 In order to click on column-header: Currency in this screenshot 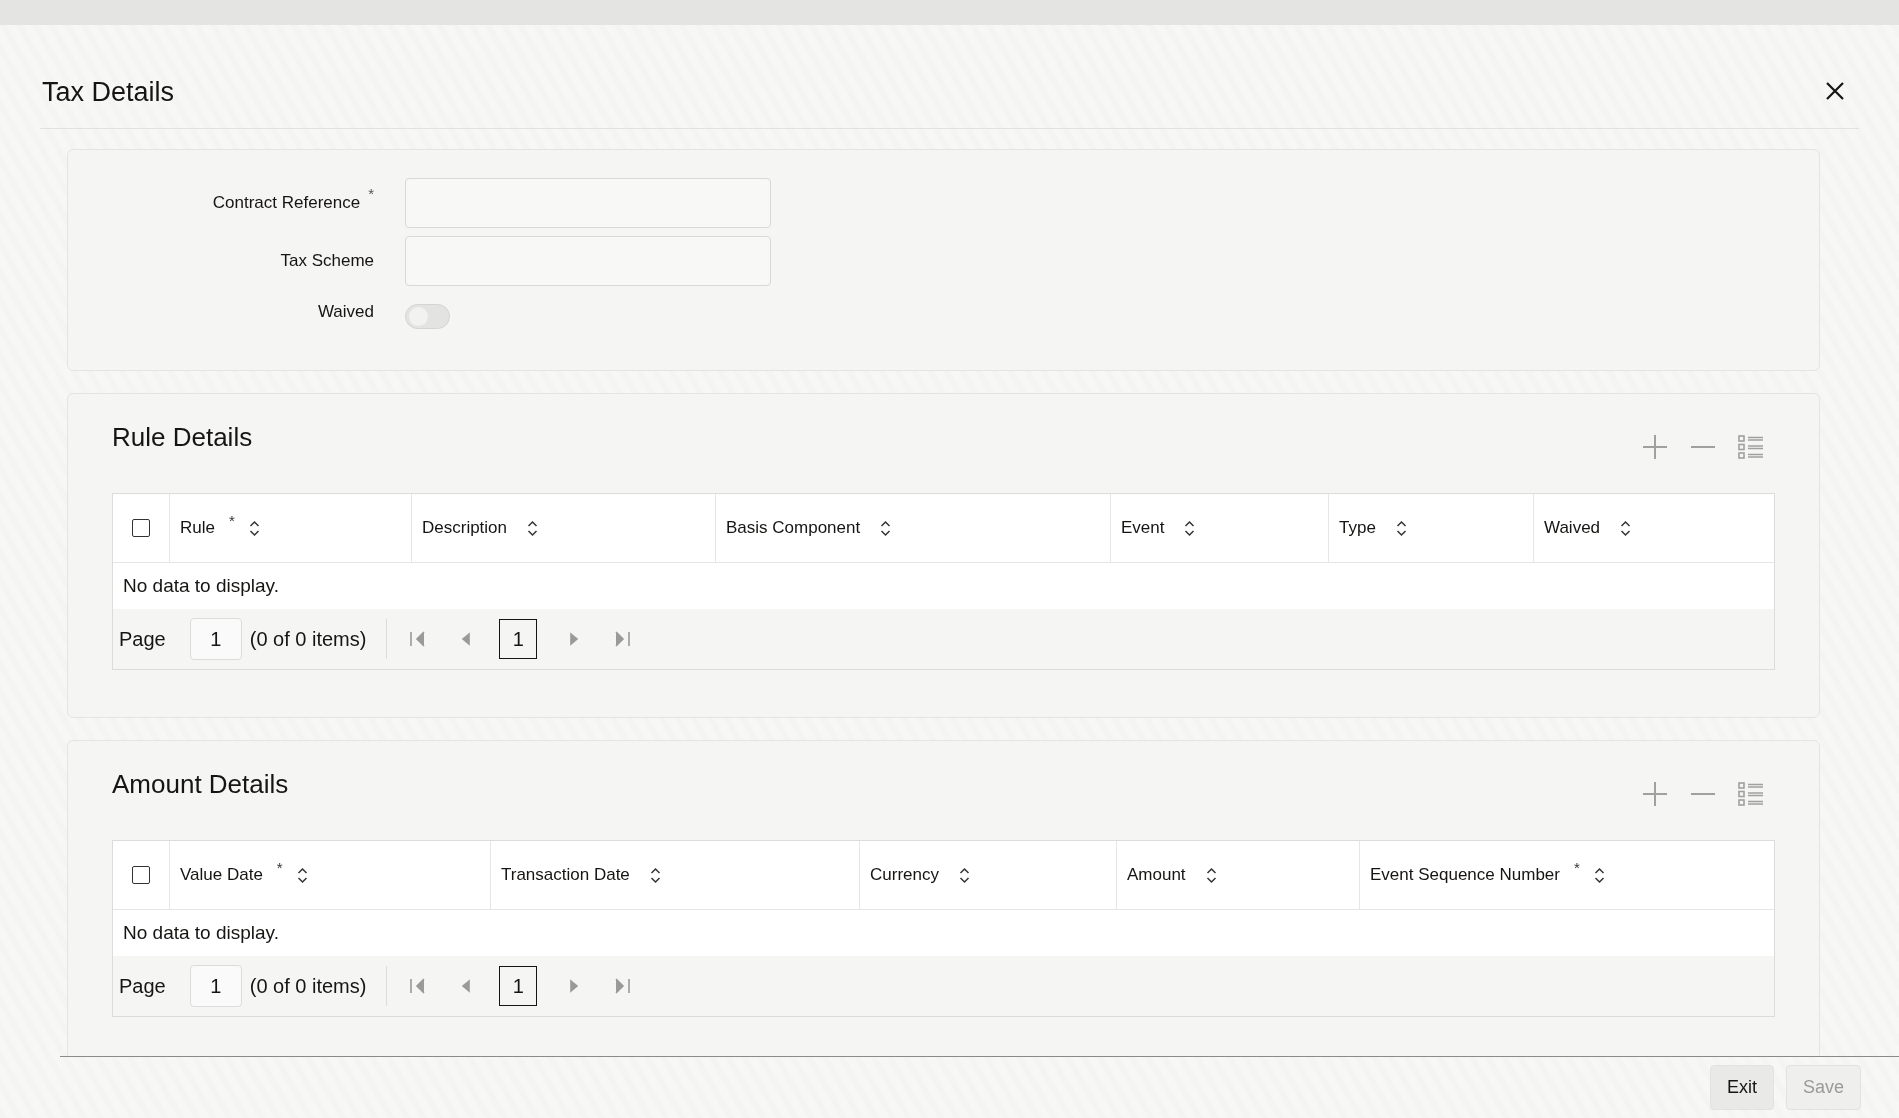, I will do `click(904, 875)`.